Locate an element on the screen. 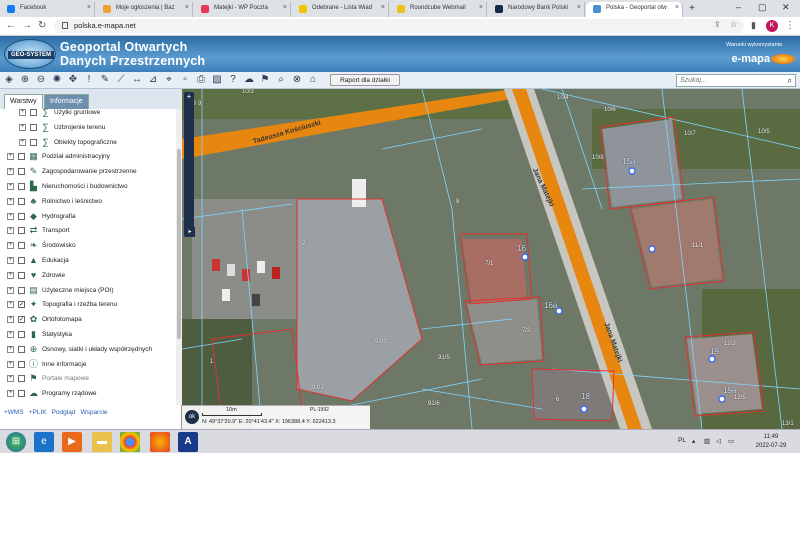  chrome-icon is located at coordinates (130, 442).